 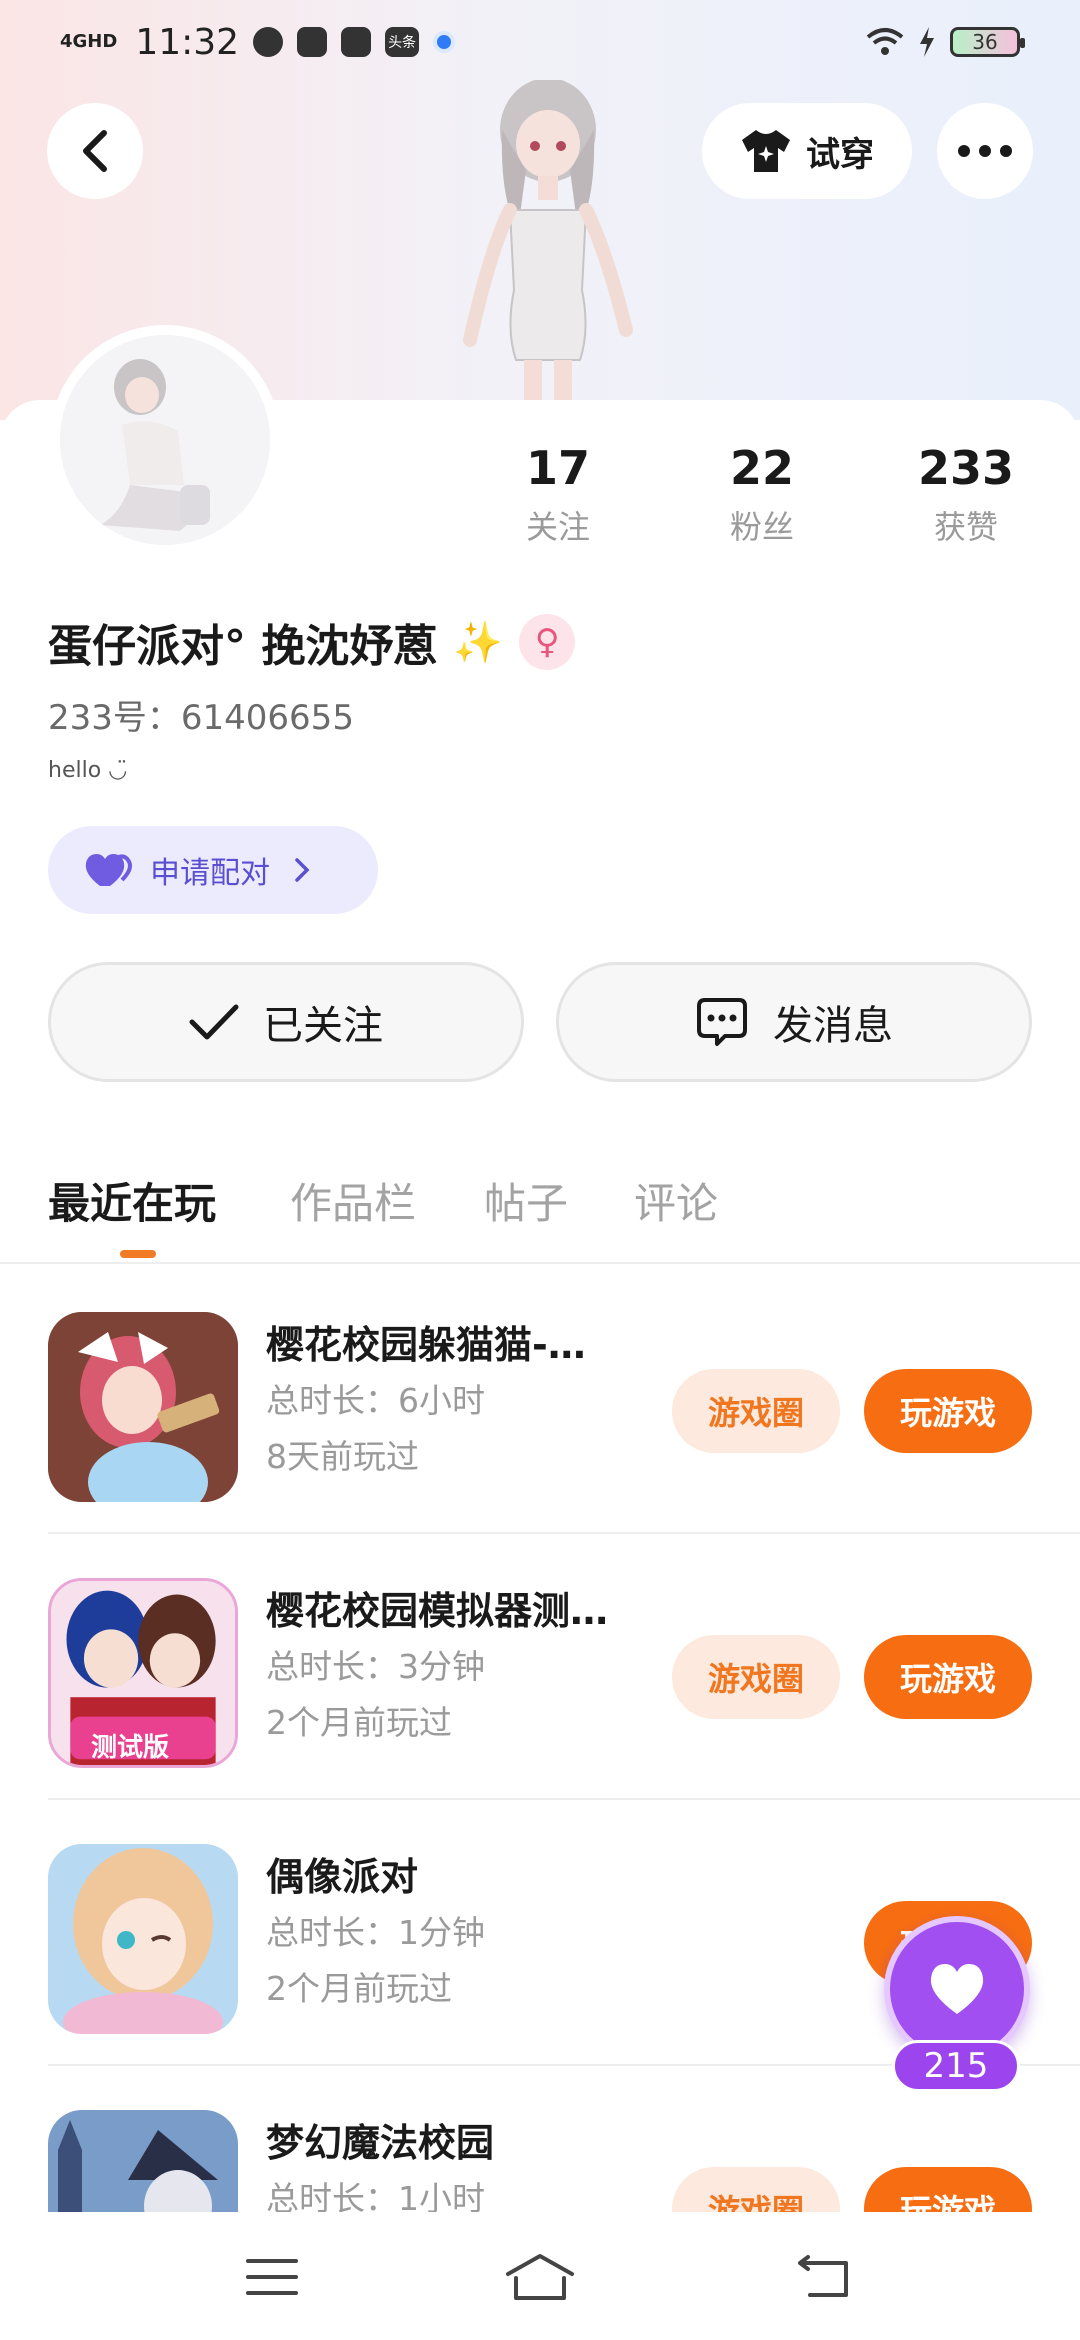 What do you see at coordinates (302, 870) in the screenshot?
I see `chevron-right-icon` at bounding box center [302, 870].